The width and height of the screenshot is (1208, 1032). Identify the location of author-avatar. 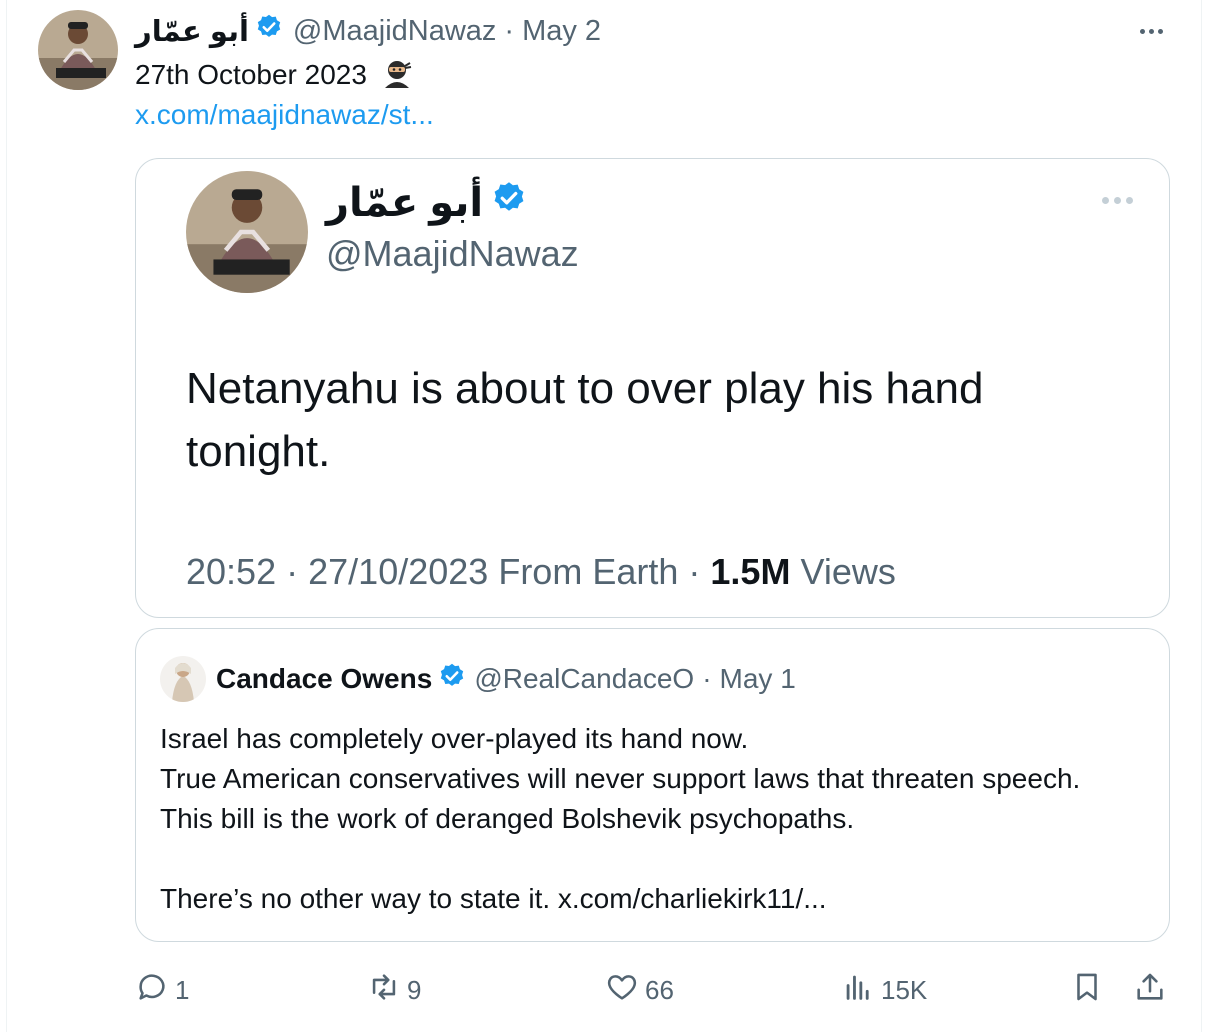
(78, 50).